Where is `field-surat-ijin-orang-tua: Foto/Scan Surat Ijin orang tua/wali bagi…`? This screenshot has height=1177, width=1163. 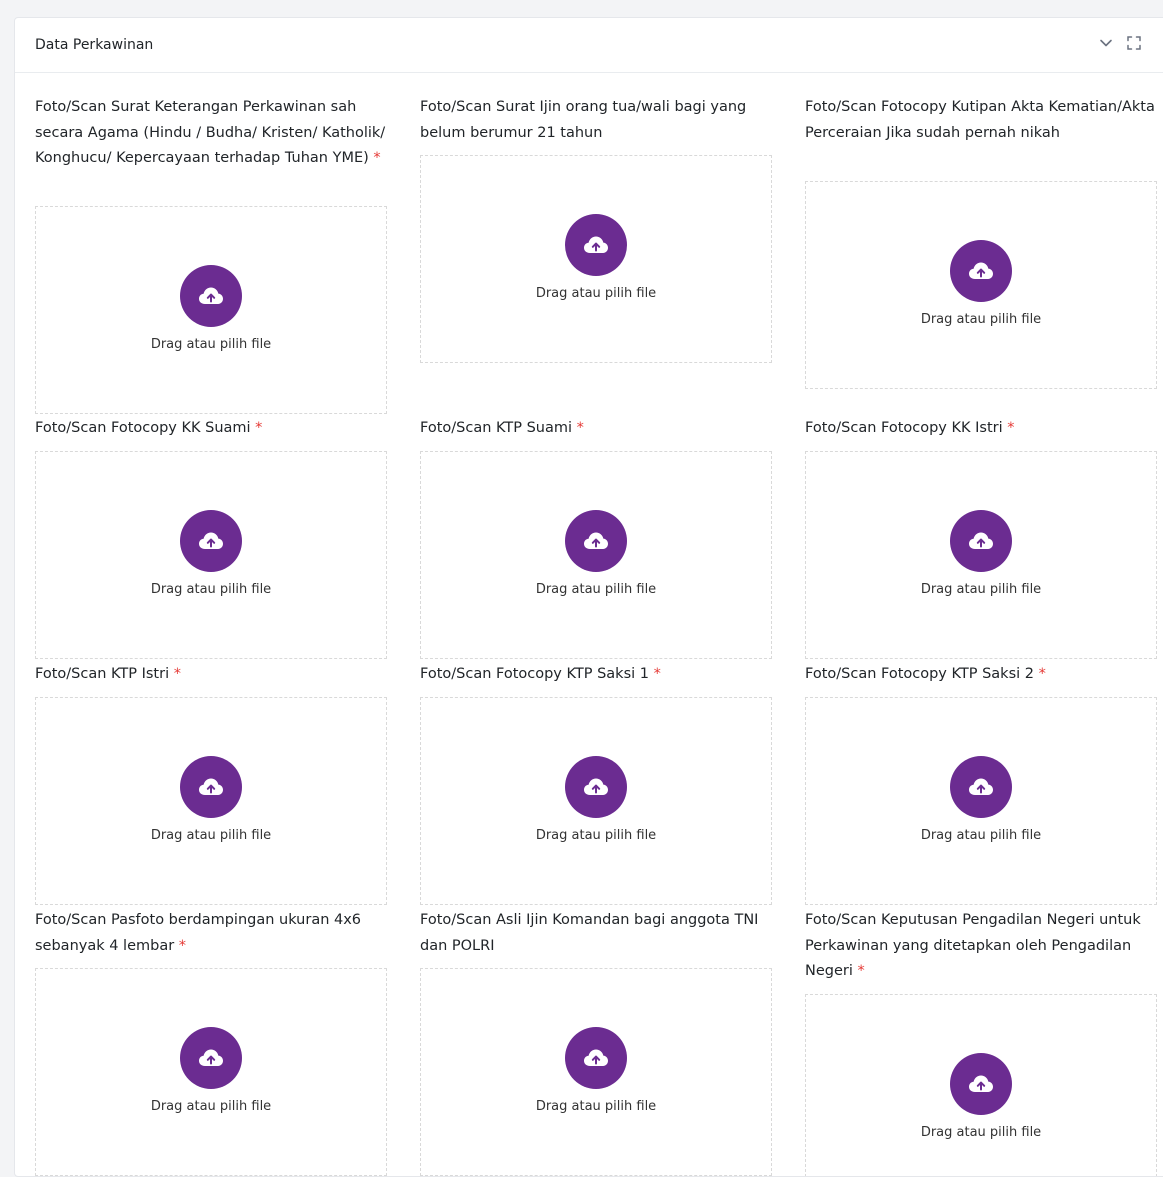
field-surat-ijin-orang-tua: Foto/Scan Surat Ijin orang tua/wali bagi… is located at coordinates (597, 120).